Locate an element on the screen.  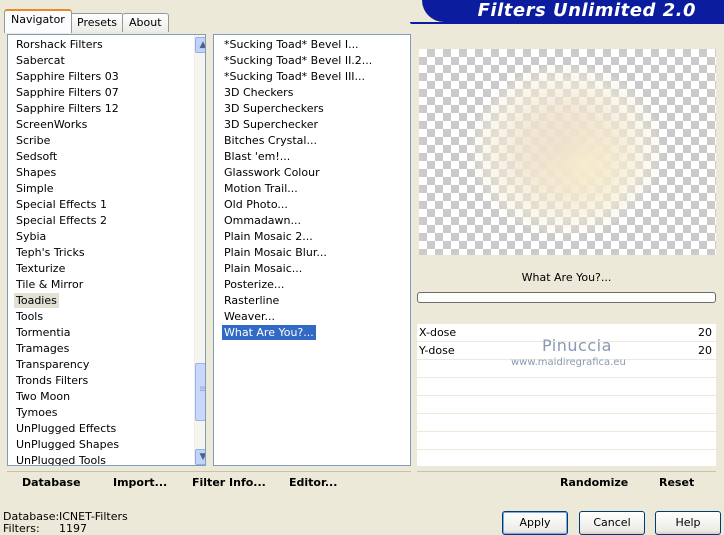
list-item: 3D Superchecker is located at coordinates (271, 124).